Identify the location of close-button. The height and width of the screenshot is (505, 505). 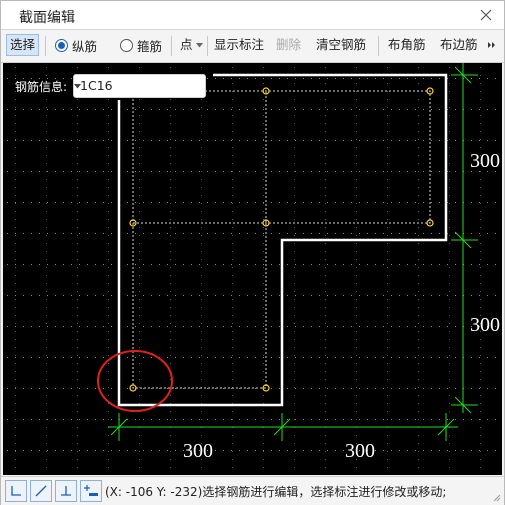
(486, 15).